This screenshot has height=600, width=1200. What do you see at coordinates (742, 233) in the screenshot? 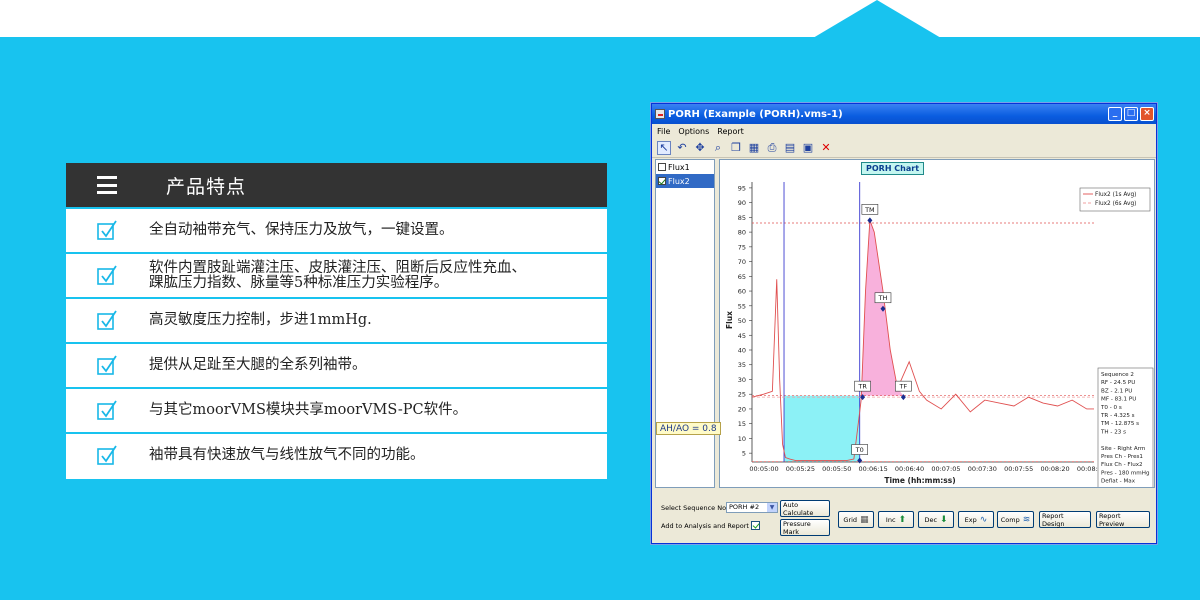
I see `y-tick-label: 80` at bounding box center [742, 233].